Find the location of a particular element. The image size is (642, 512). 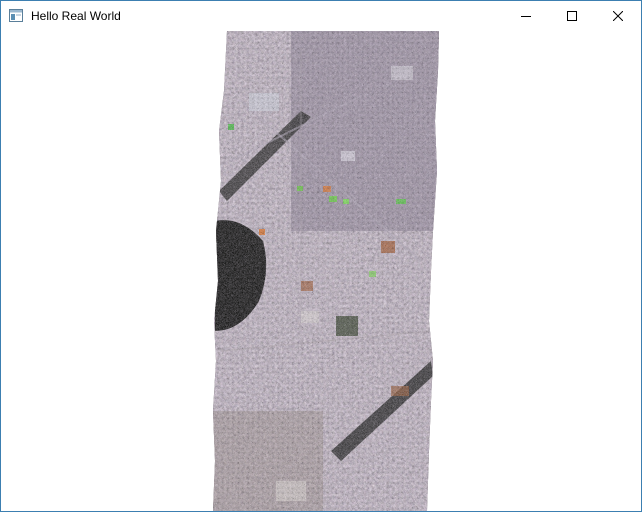

close-button is located at coordinates (618, 16).